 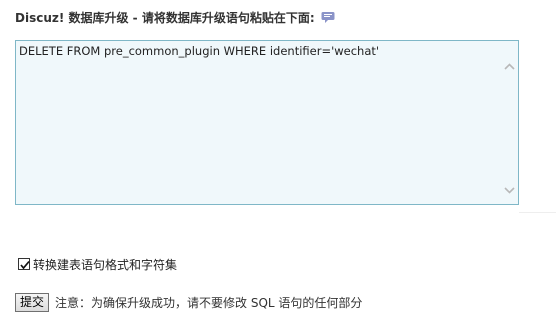 I want to click on page-header: Discuz! 数据库升级 - 请将数据库升级语句粘贴在下面:, so click(x=175, y=17).